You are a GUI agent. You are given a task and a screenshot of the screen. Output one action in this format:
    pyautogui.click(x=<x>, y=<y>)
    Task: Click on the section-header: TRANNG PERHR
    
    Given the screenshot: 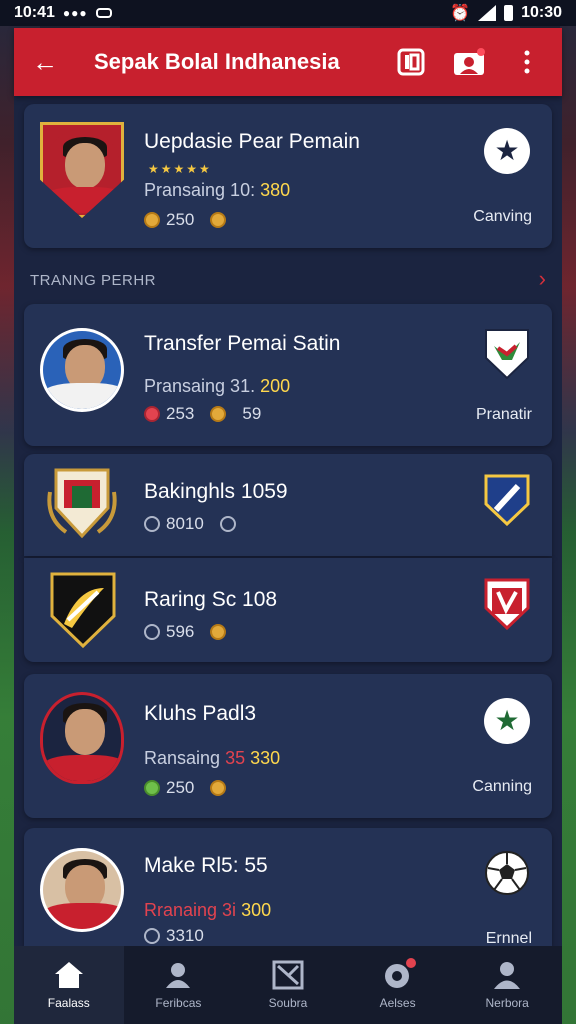 What is the action you would take?
    pyautogui.click(x=93, y=280)
    